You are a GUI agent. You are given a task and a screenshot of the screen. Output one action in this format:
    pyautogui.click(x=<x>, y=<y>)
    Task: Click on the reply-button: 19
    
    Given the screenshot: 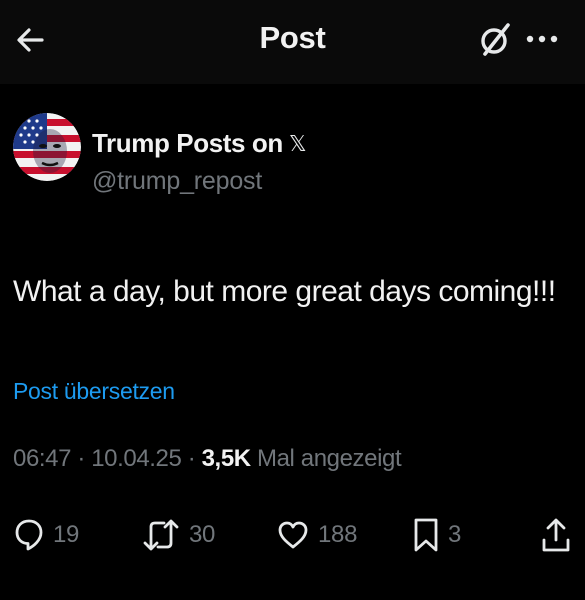 What is the action you would take?
    pyautogui.click(x=46, y=535)
    